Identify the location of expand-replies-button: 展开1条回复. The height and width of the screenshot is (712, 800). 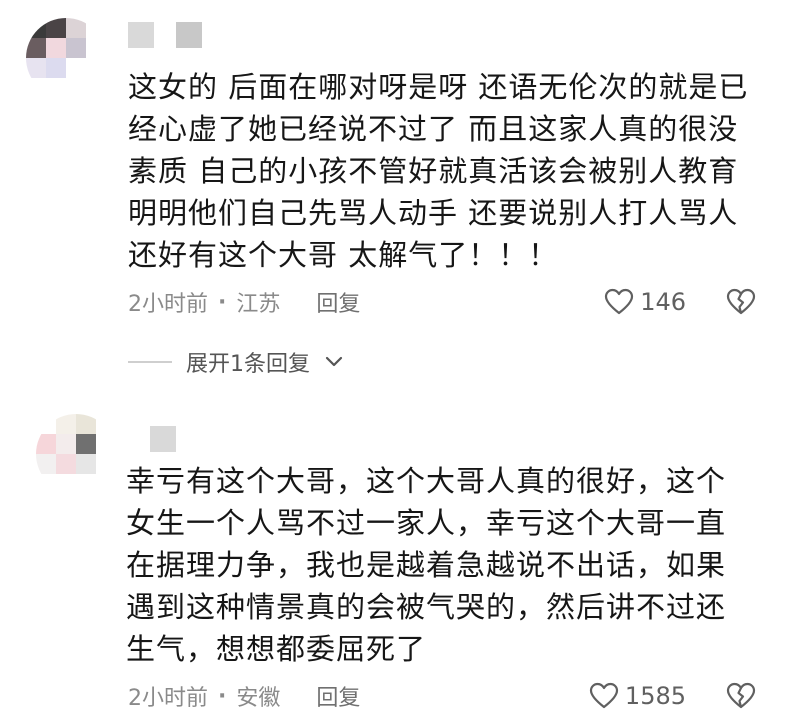
(236, 362).